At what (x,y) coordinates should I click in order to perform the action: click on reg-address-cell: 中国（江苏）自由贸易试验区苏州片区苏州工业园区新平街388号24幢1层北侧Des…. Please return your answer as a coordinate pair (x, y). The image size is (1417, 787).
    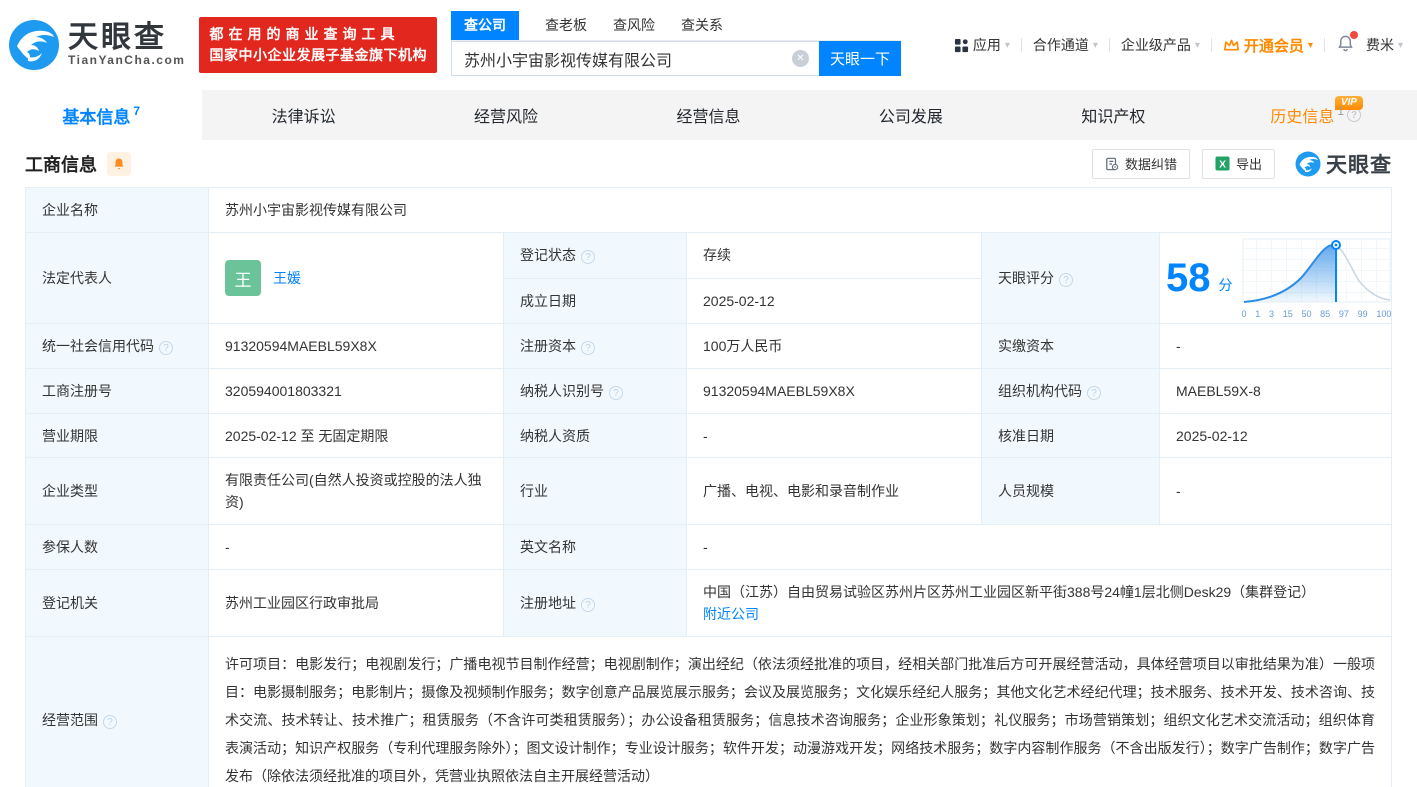
    Looking at the image, I should click on (1039, 603).